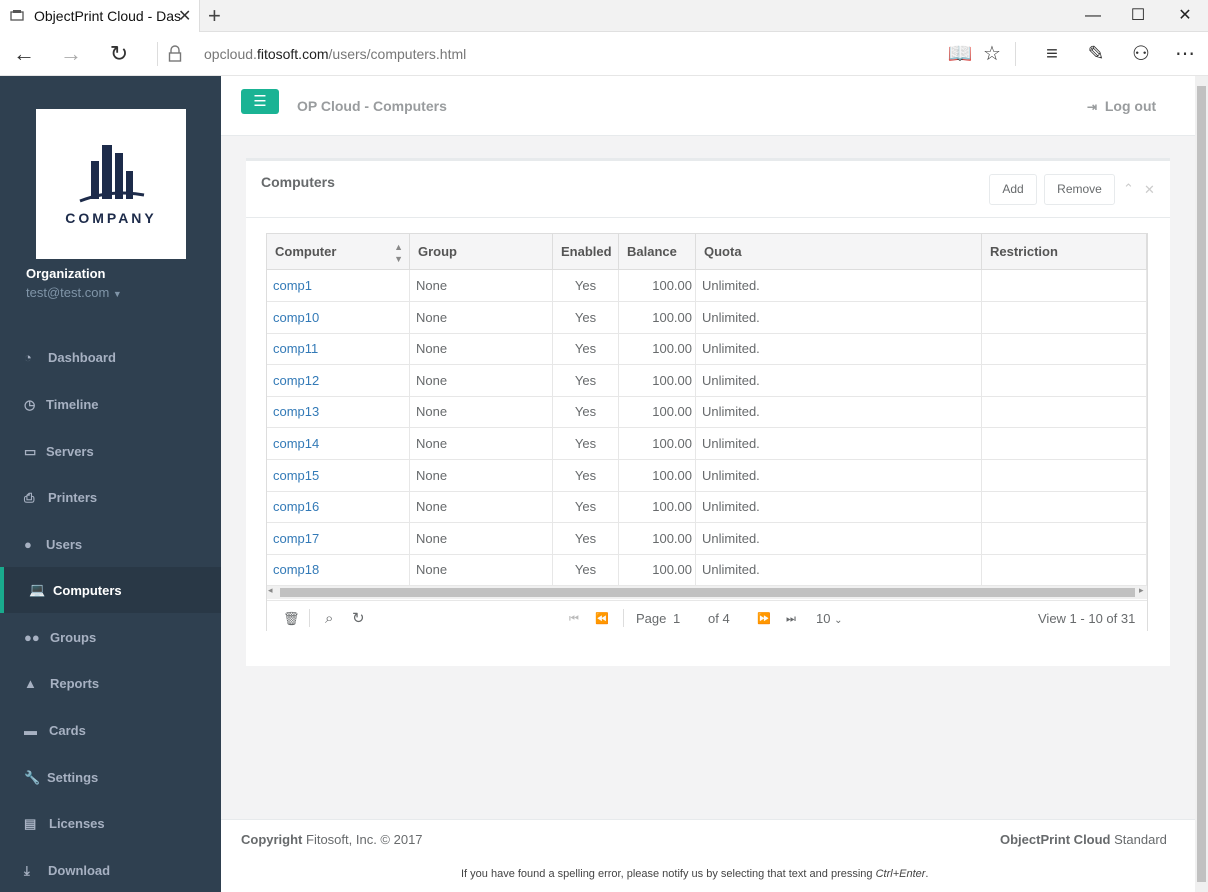 The height and width of the screenshot is (892, 1208). What do you see at coordinates (291, 619) in the screenshot?
I see `delete-trash-icon: 🗑` at bounding box center [291, 619].